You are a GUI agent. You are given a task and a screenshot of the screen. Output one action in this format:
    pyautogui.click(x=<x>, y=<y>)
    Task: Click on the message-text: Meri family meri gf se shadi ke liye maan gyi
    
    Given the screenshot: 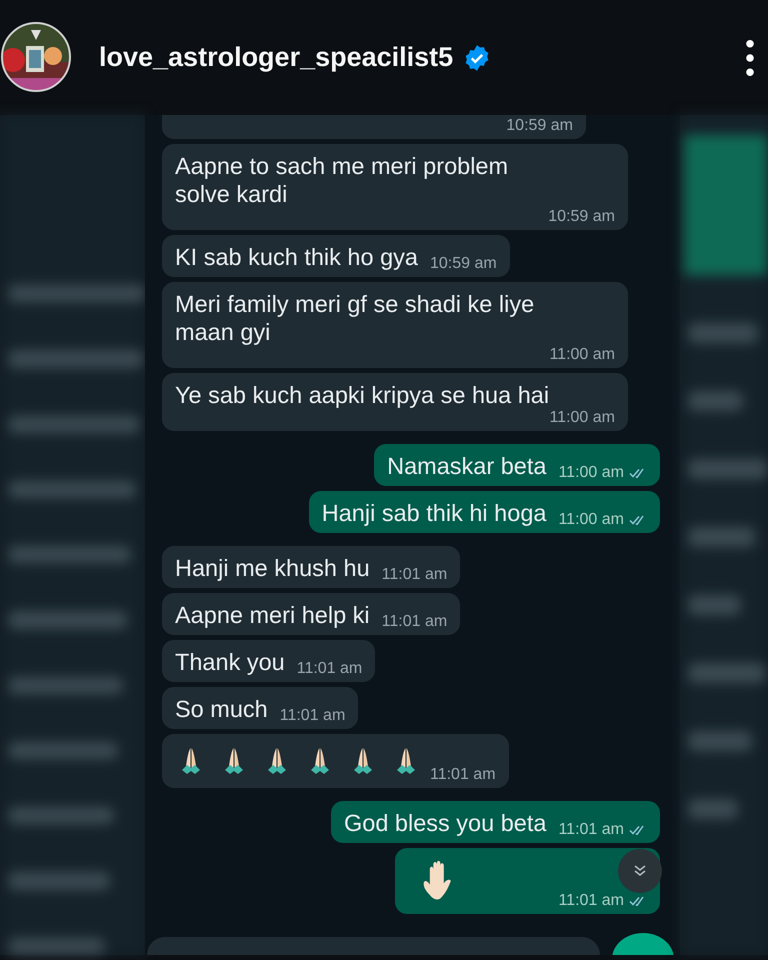 What is the action you would take?
    pyautogui.click(x=355, y=318)
    